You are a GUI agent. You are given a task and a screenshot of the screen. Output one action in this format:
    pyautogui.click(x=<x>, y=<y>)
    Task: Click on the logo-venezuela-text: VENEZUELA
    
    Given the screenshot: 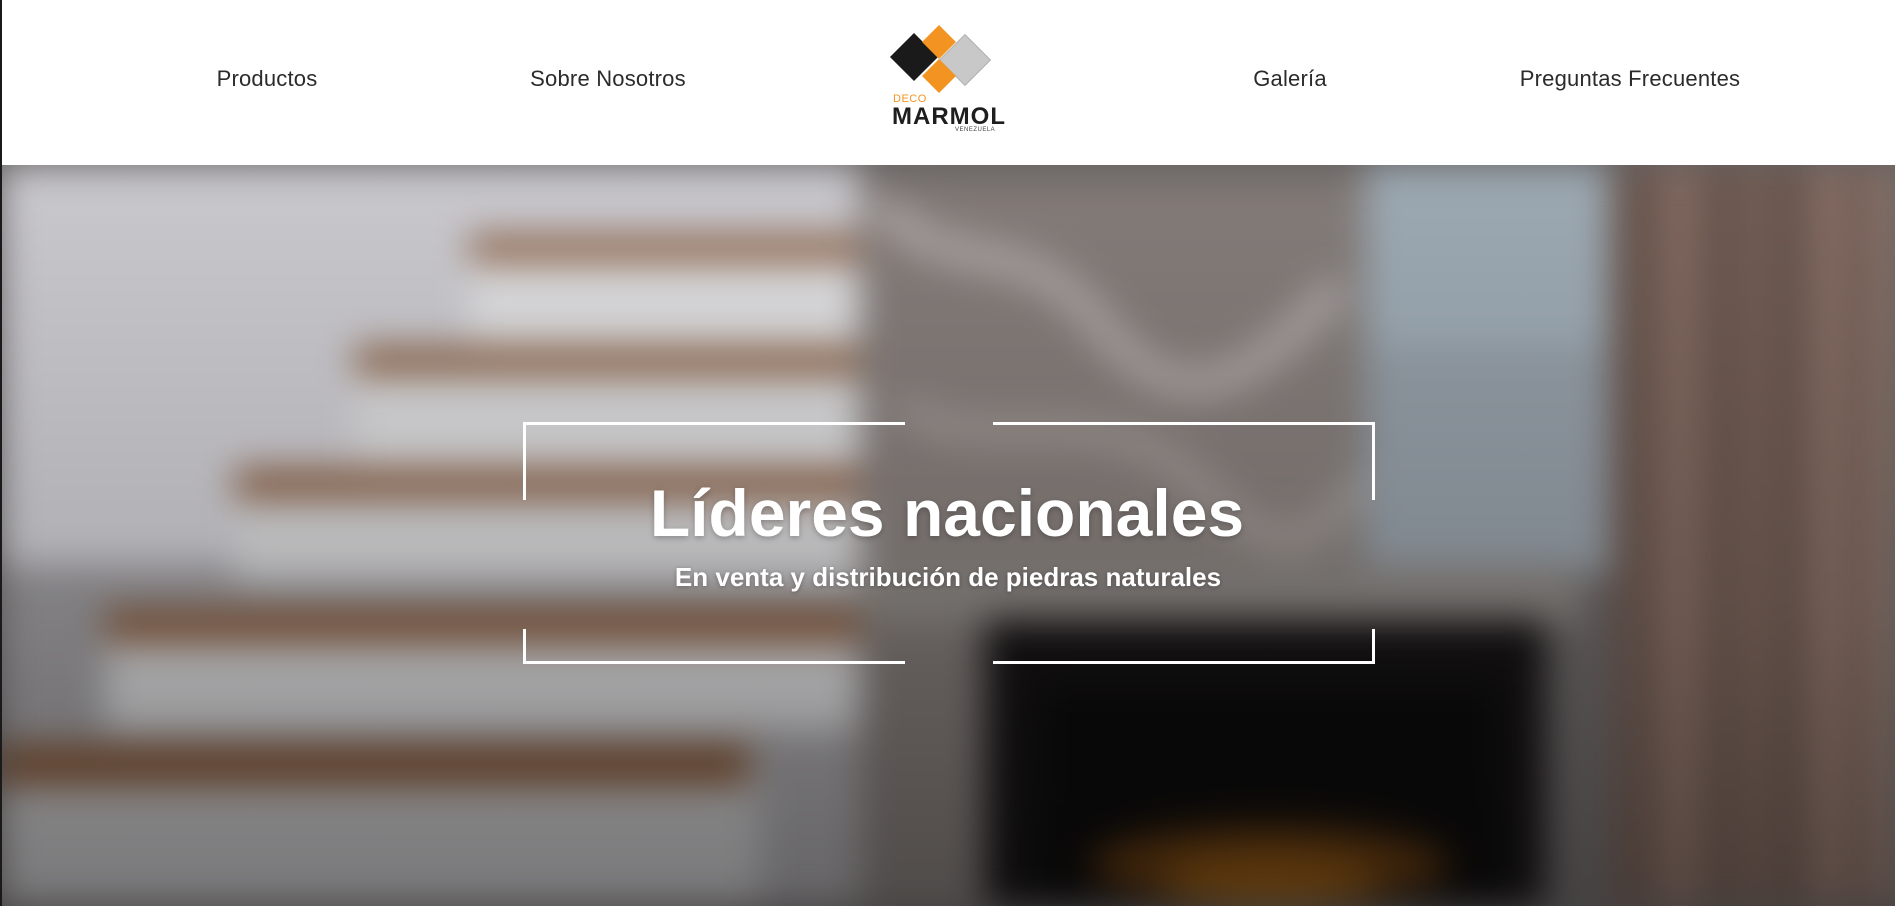 What is the action you would take?
    pyautogui.click(x=975, y=130)
    